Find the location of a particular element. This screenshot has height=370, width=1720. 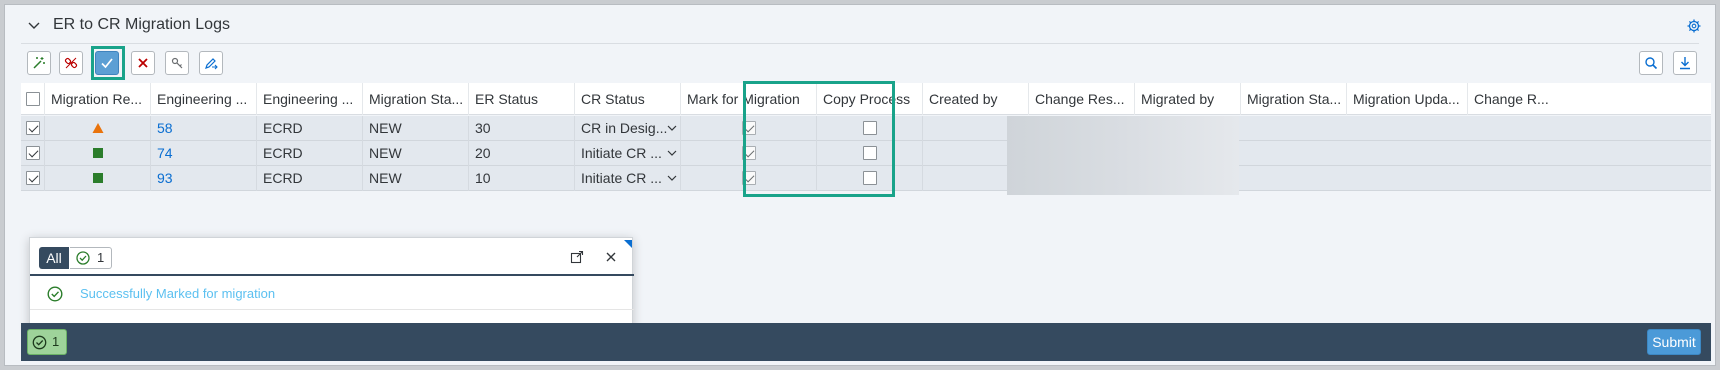

redacted-area is located at coordinates (1123, 155).